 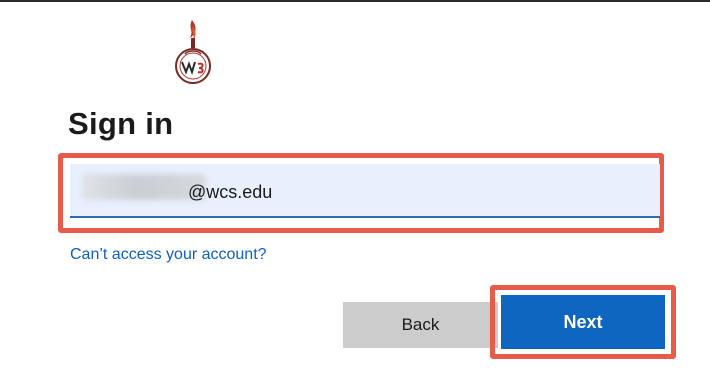 What do you see at coordinates (230, 192) in the screenshot?
I see `email-field-value: @wcs.edu` at bounding box center [230, 192].